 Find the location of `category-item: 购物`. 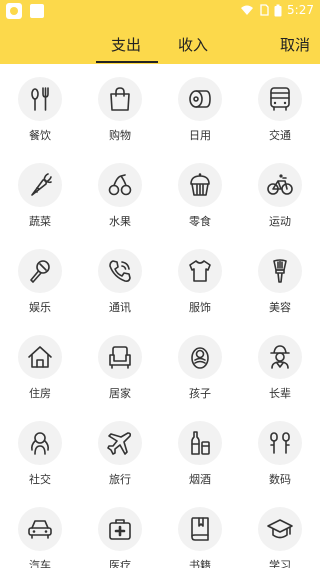

category-item: 购物 is located at coordinates (120, 107).